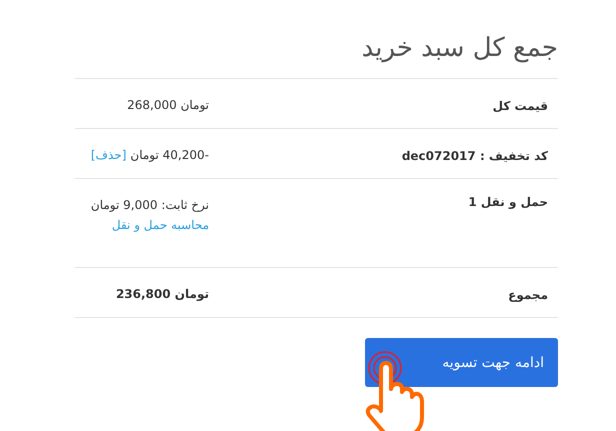 This screenshot has width=616, height=431. I want to click on row-label: کد تخفیف : dec072017, so click(474, 156).